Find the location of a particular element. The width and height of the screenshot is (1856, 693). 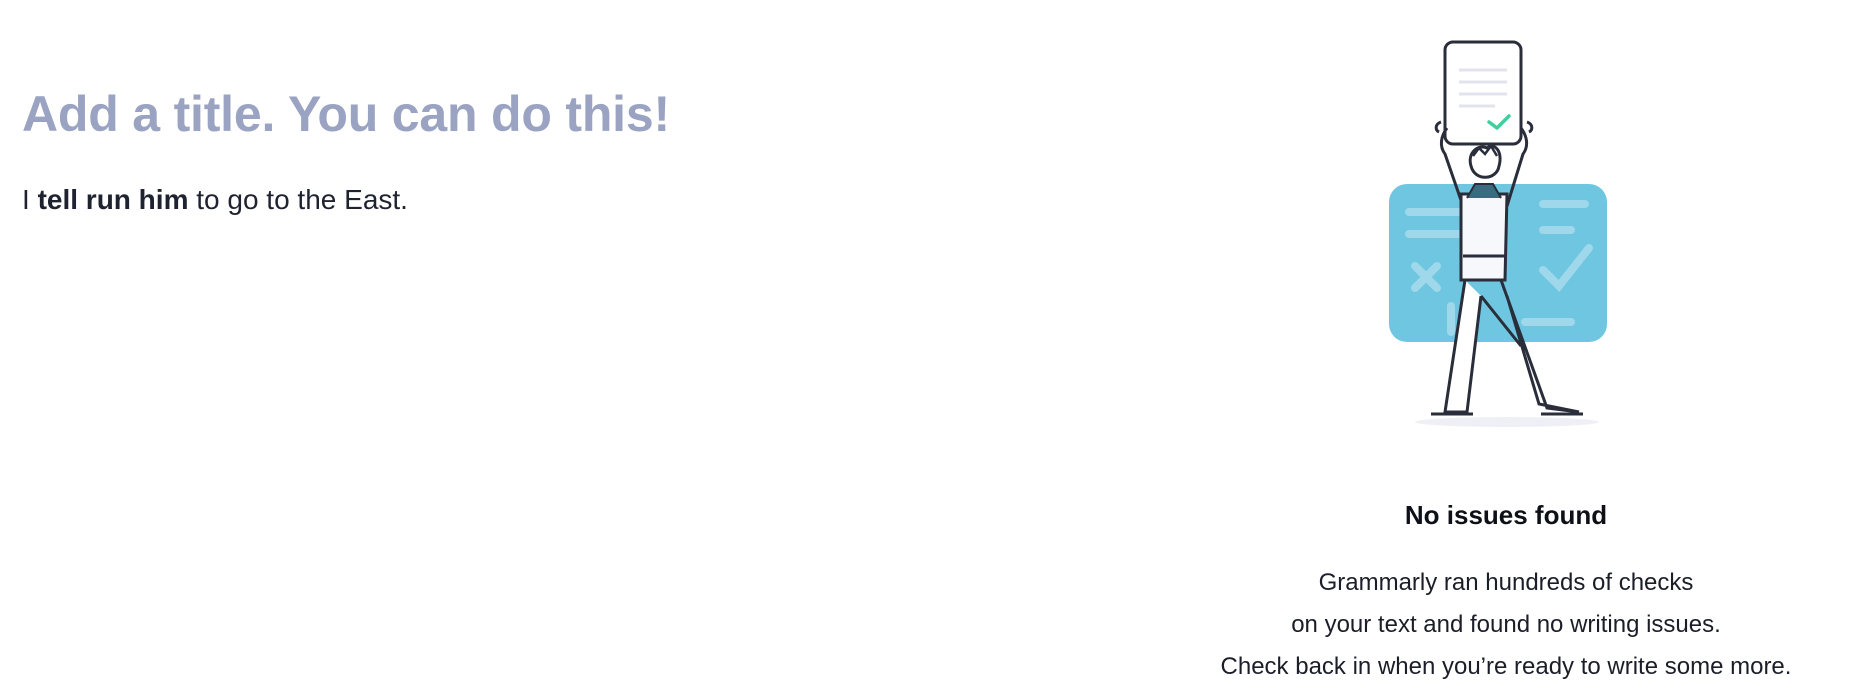

body-text-bold-phrase: tell run him is located at coordinates (113, 199).